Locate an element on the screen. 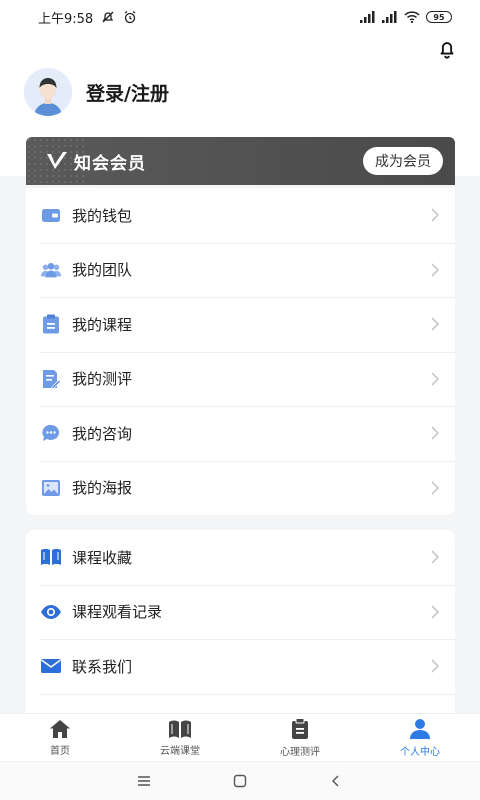  signal-icon is located at coordinates (367, 17).